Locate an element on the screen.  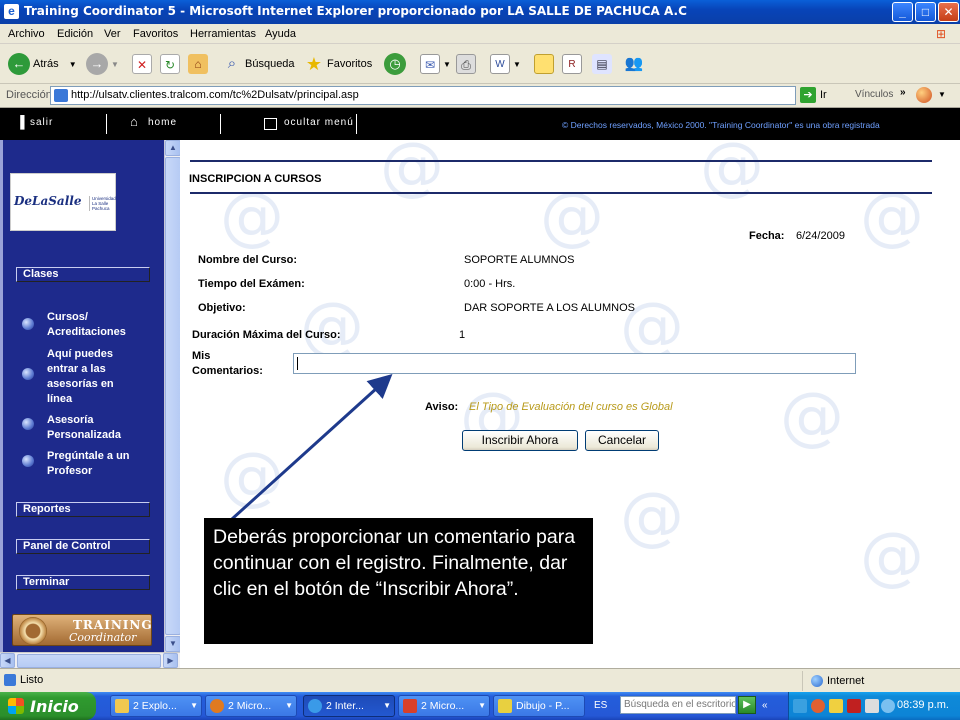
title-rule is located at coordinates (561, 193).